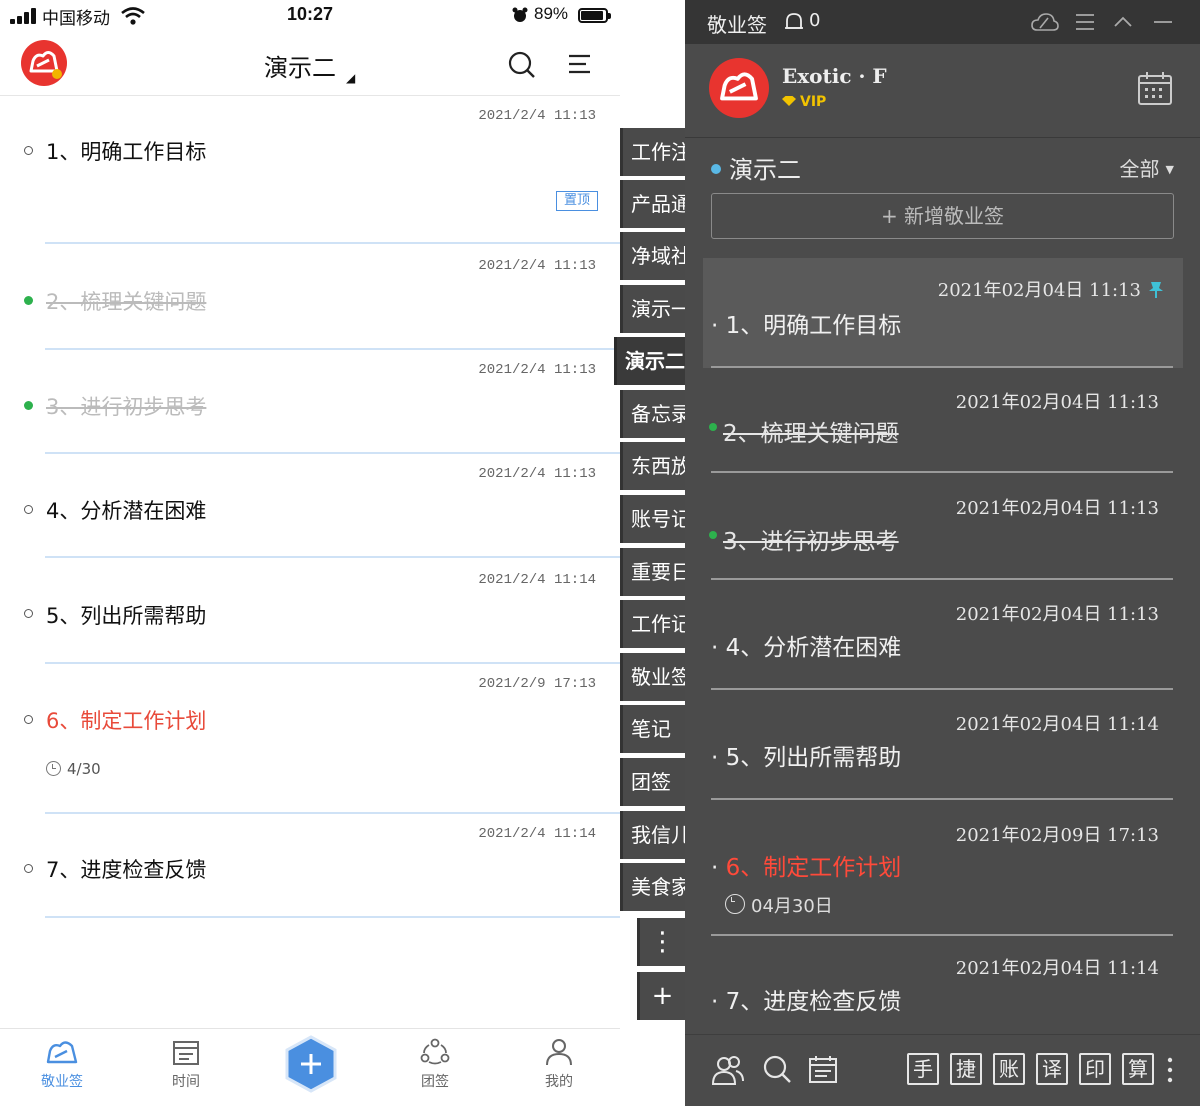  I want to click on collapse-icon, so click(1123, 22).